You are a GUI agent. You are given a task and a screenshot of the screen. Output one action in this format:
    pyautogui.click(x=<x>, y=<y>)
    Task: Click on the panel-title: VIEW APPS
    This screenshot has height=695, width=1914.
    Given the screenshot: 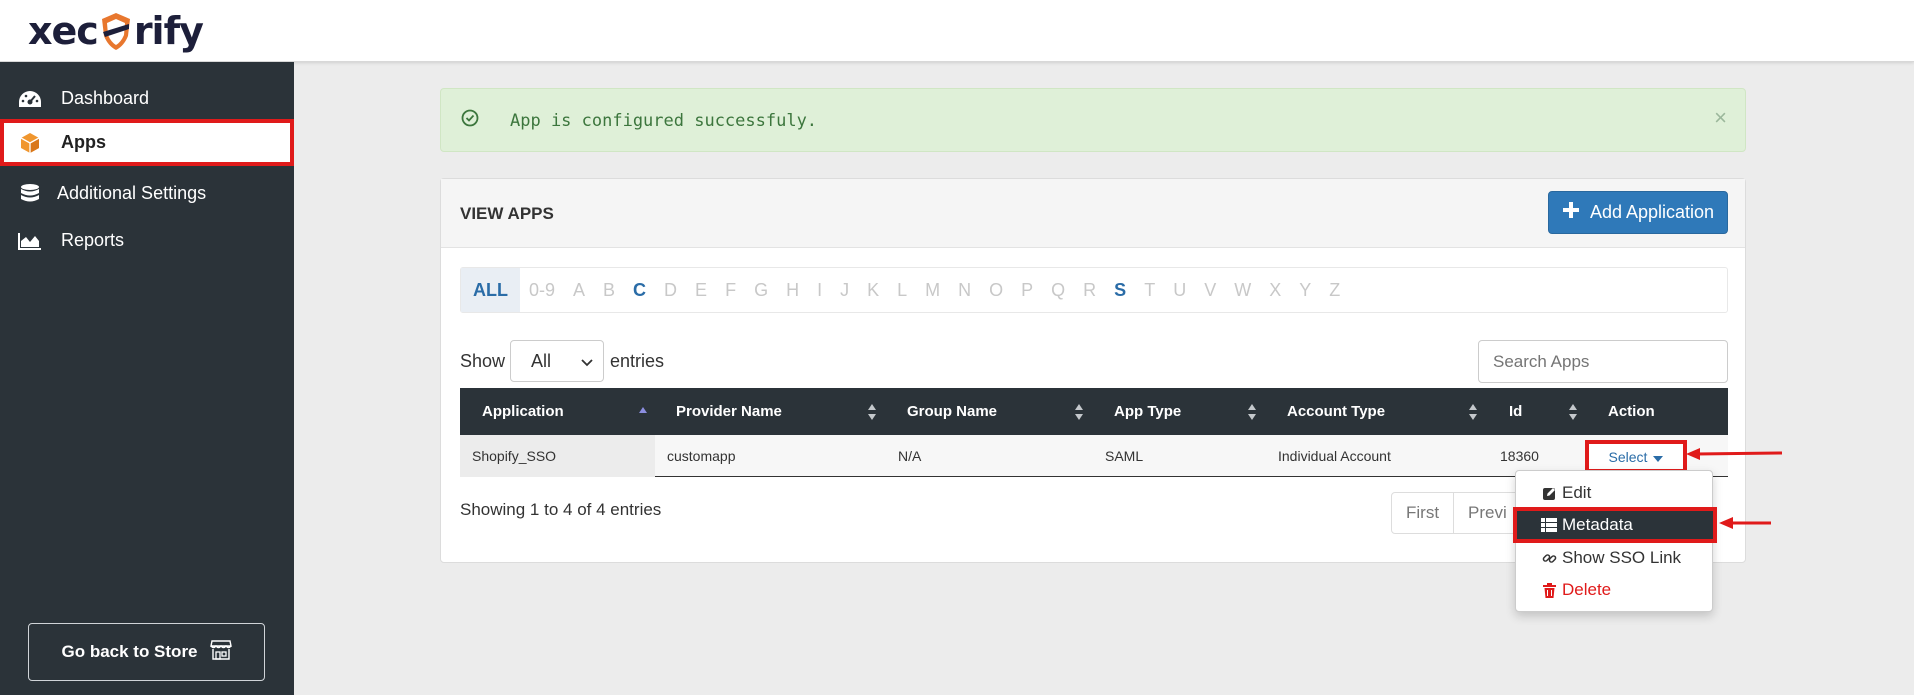 What is the action you would take?
    pyautogui.click(x=507, y=213)
    